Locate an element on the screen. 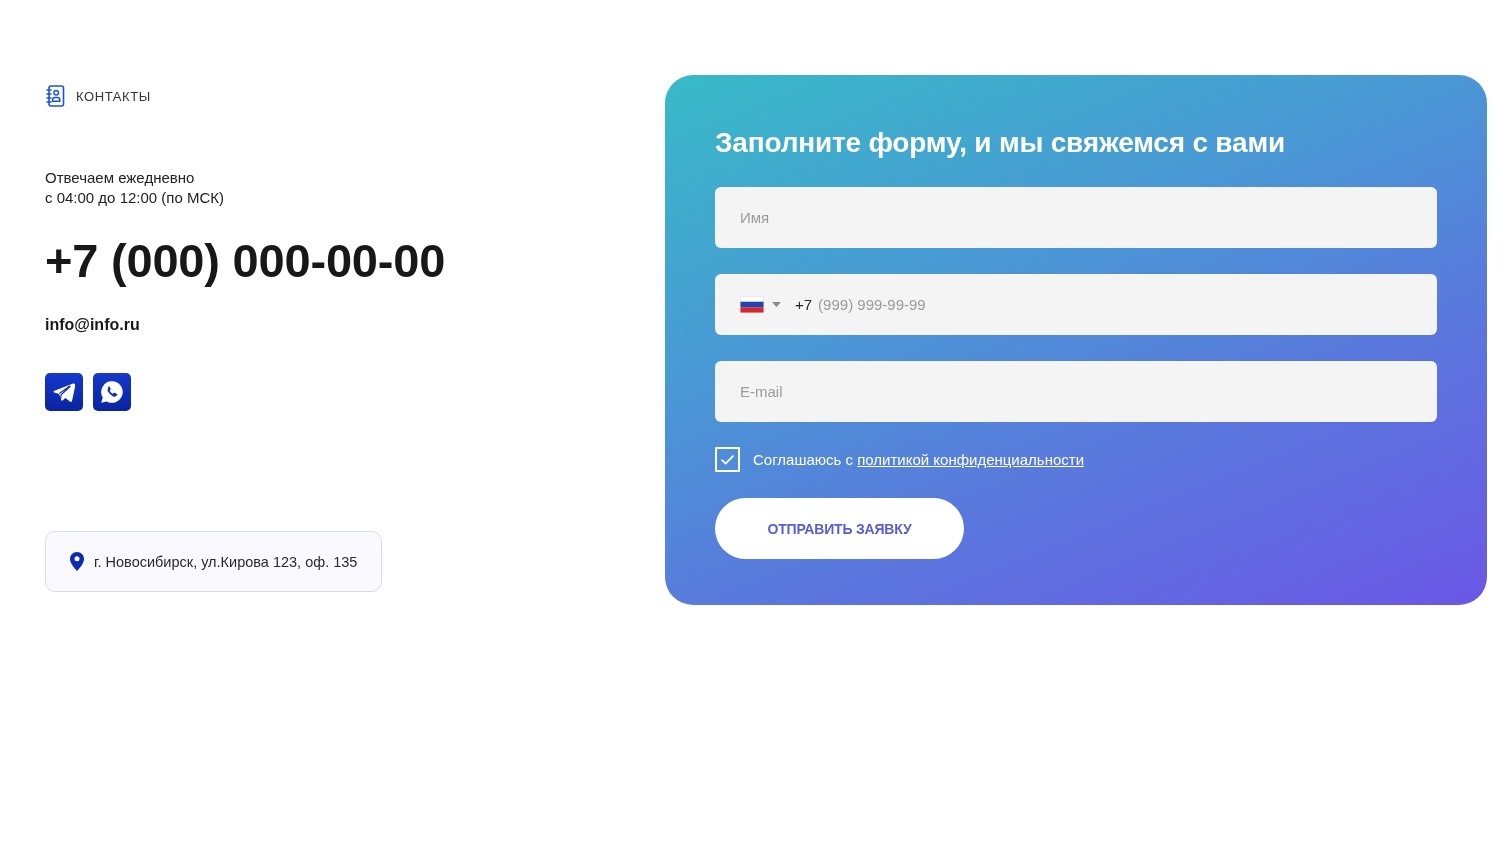 Image resolution: width=1512 pixels, height=842 pixels. phone-number: +7 (000) 000-00-00 is located at coordinates (245, 261).